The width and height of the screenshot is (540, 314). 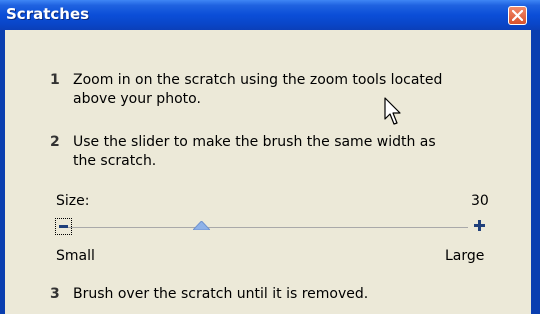 I want to click on title-bar: Scratches, so click(x=270, y=15).